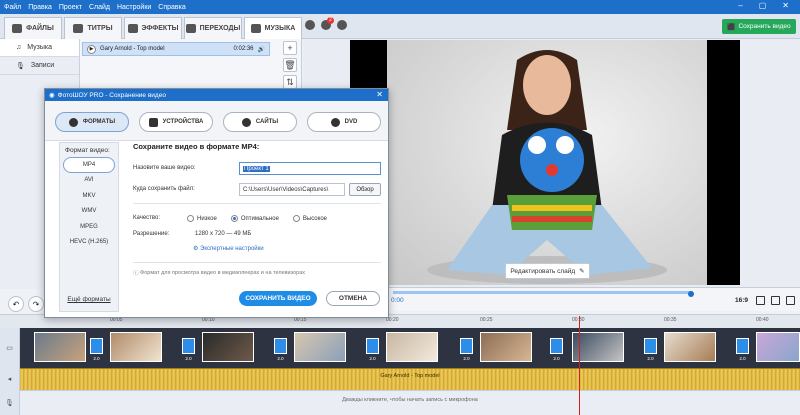 The height and width of the screenshot is (415, 800). Describe the element at coordinates (70, 7) in the screenshot. I see `menu-project: Проект` at that location.